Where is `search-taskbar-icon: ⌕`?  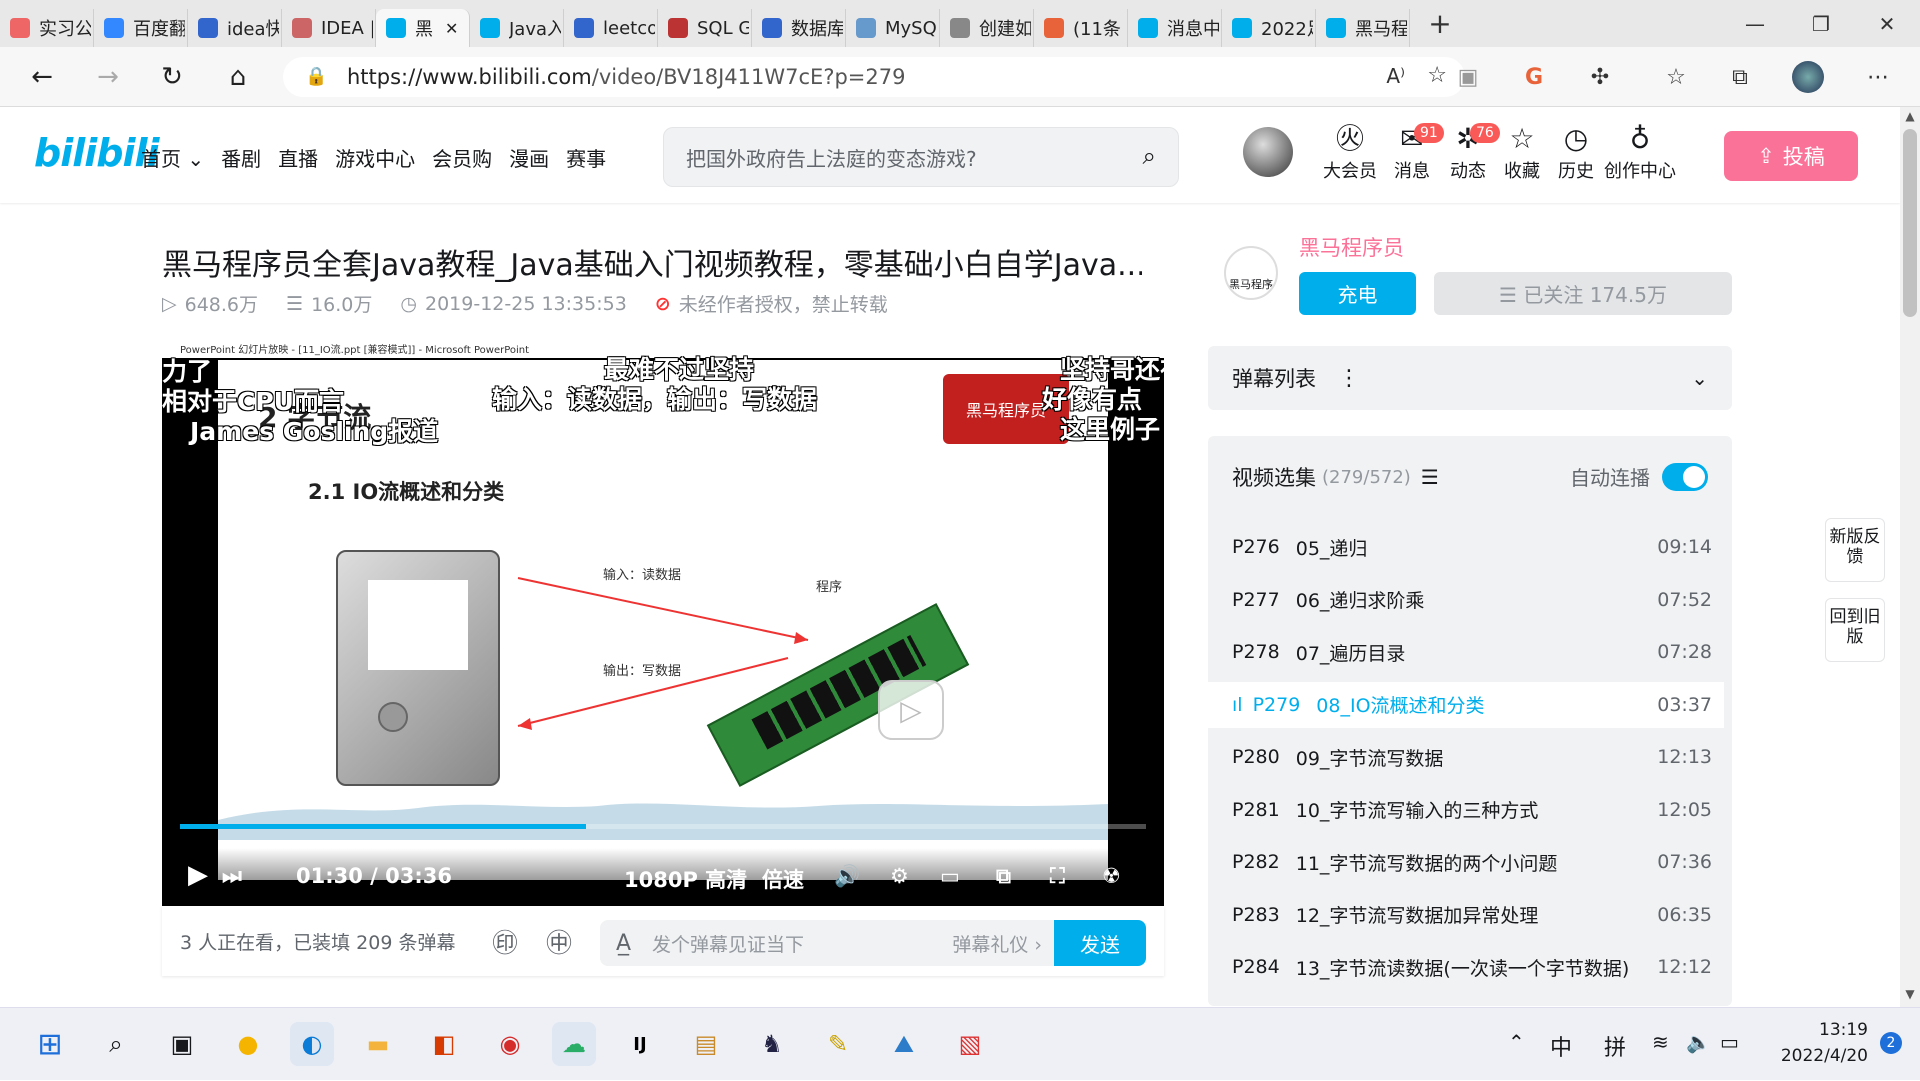
search-taskbar-icon: ⌕ is located at coordinates (116, 1044).